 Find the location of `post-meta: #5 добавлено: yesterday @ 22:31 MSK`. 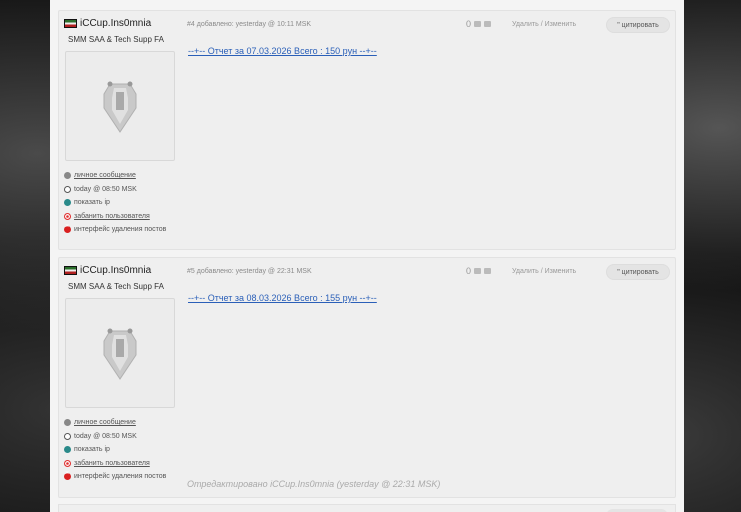

post-meta: #5 добавлено: yesterday @ 22:31 MSK is located at coordinates (249, 271).